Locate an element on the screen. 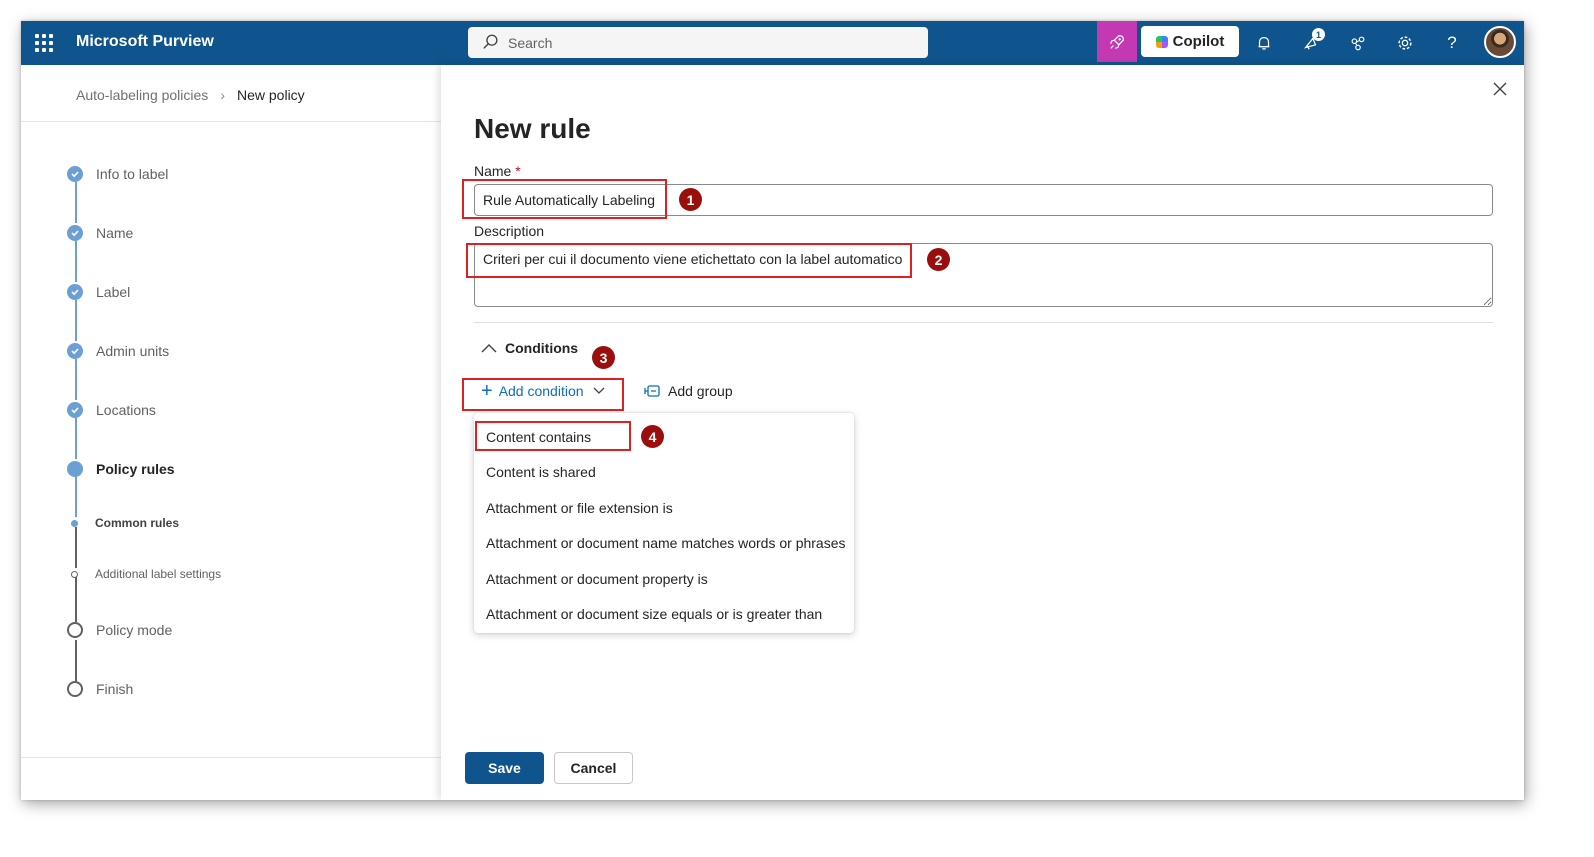  step-label: Admin units is located at coordinates (133, 351).